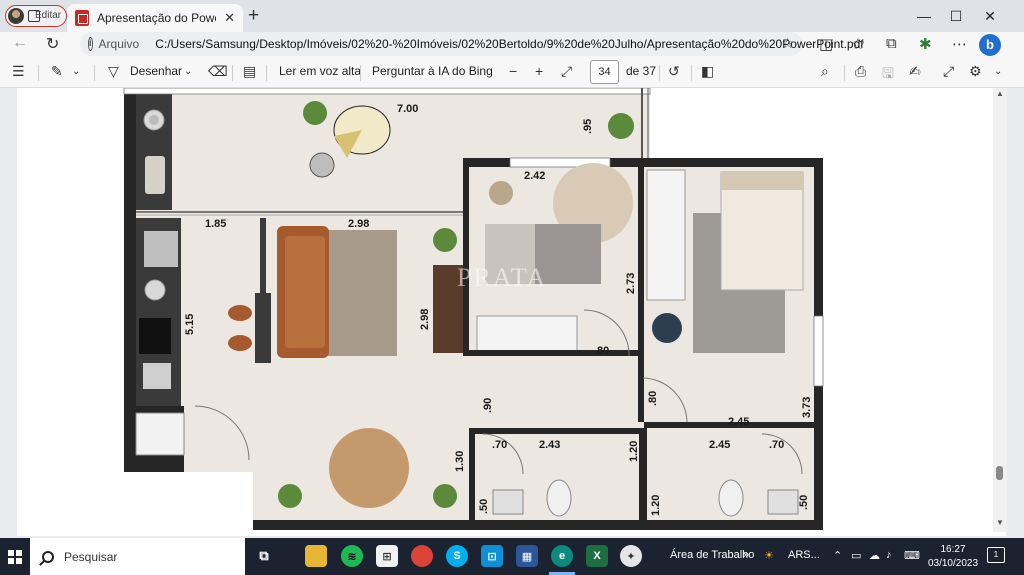 Image resolution: width=1024 pixels, height=575 pixels. I want to click on refresh-icon: ↻, so click(52, 44).